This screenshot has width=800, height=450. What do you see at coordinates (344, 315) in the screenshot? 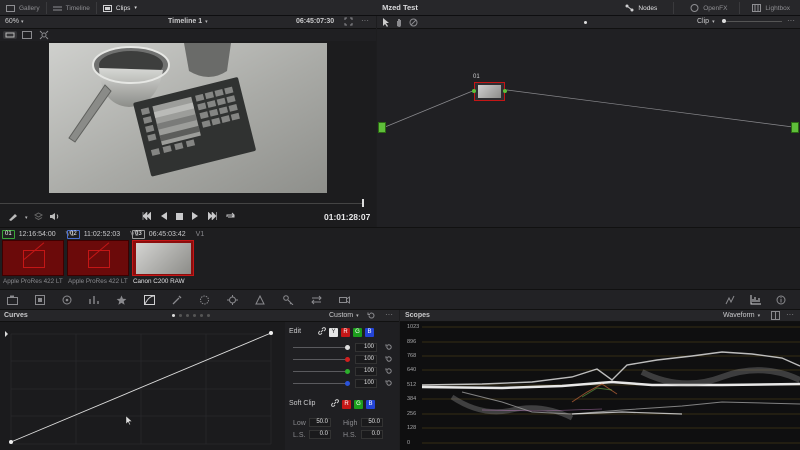
I see `curves-preset-dropdown: Custom ▾` at bounding box center [344, 315].